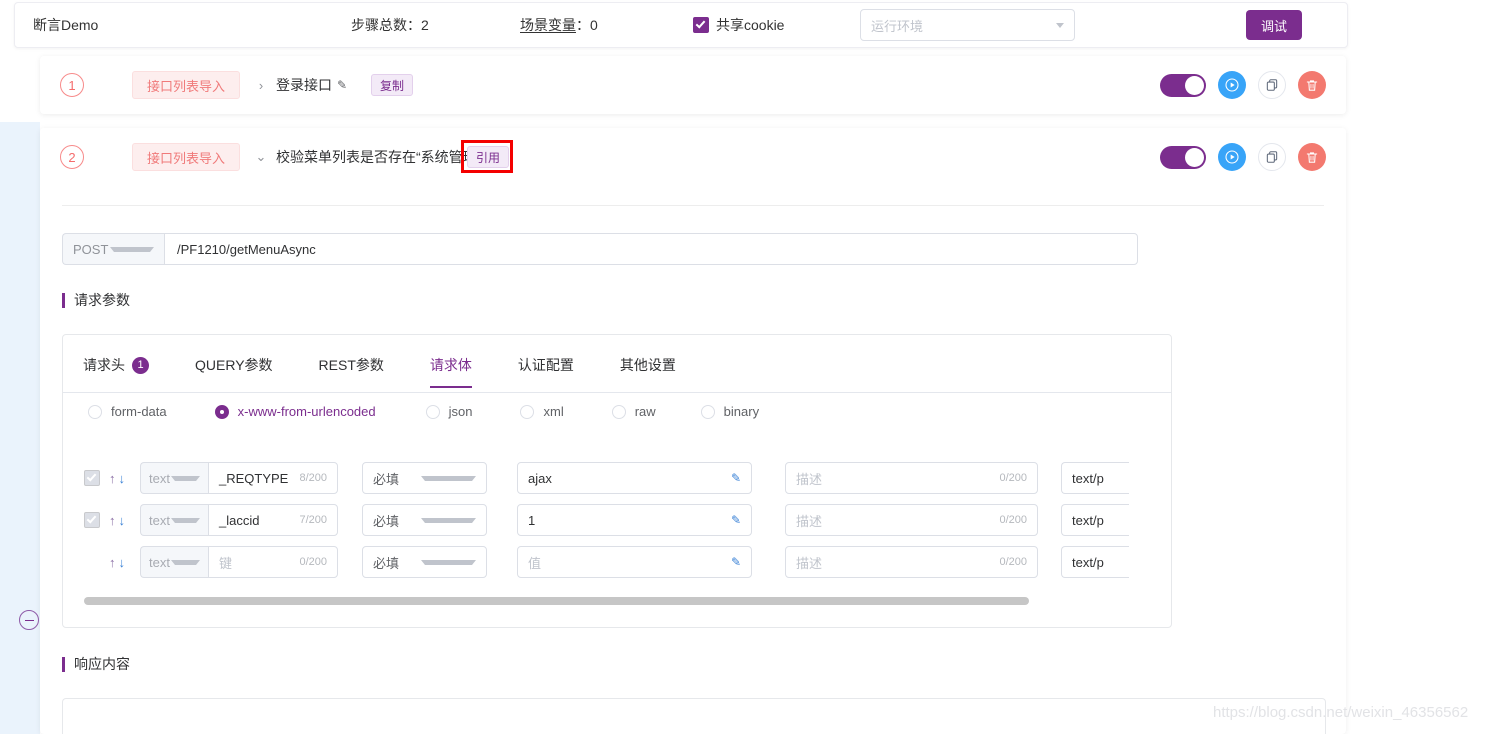  What do you see at coordinates (967, 25) in the screenshot?
I see `environment-select: 运行环境` at bounding box center [967, 25].